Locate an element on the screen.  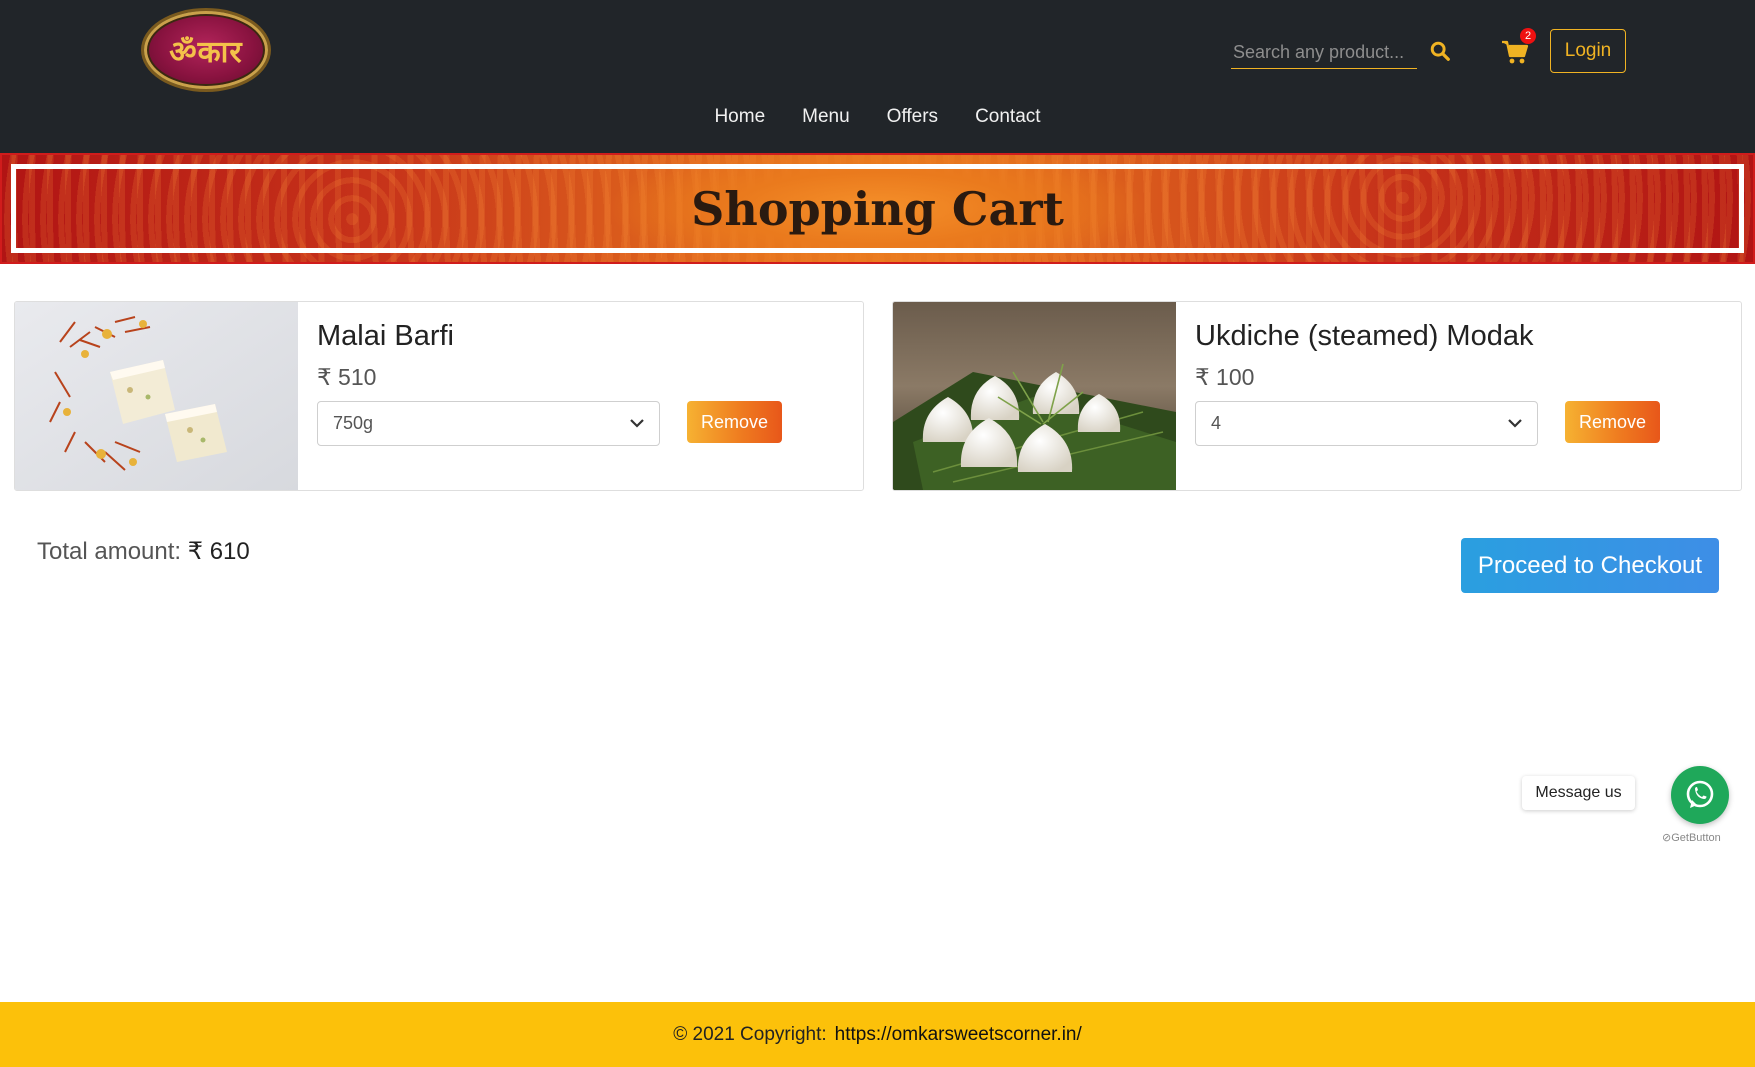
brand-logo: ॐकार is located at coordinates (206, 50).